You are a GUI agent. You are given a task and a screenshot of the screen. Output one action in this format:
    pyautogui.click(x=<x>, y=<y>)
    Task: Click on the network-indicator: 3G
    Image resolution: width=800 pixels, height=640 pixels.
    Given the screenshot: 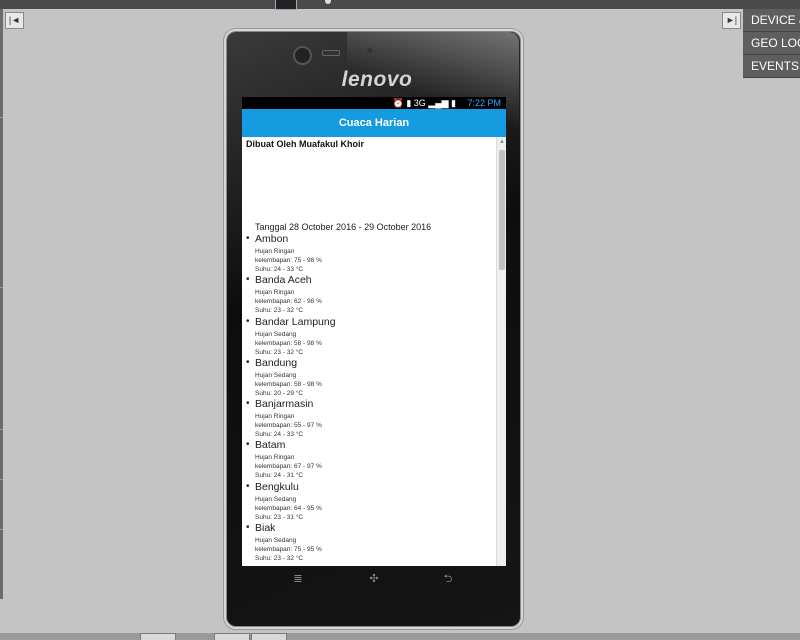 What is the action you would take?
    pyautogui.click(x=419, y=103)
    